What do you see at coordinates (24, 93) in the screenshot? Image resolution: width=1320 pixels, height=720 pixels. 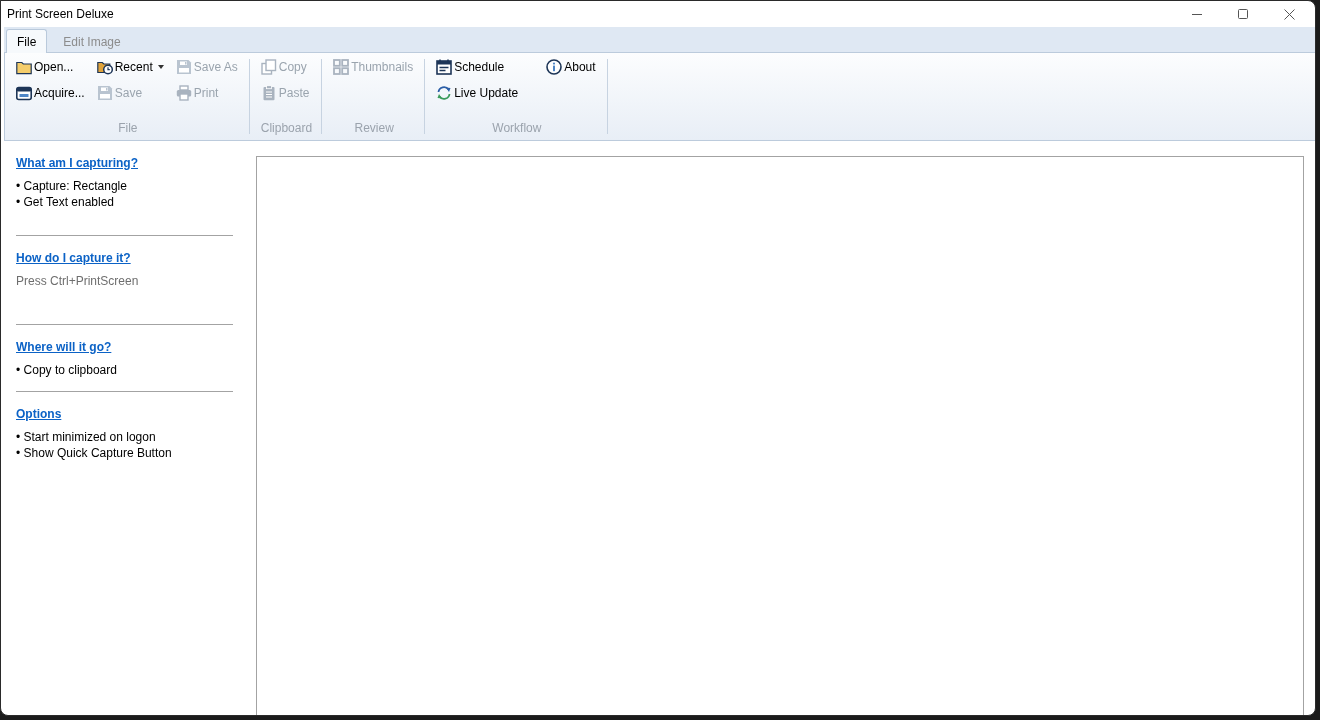 I see `tray-icon` at bounding box center [24, 93].